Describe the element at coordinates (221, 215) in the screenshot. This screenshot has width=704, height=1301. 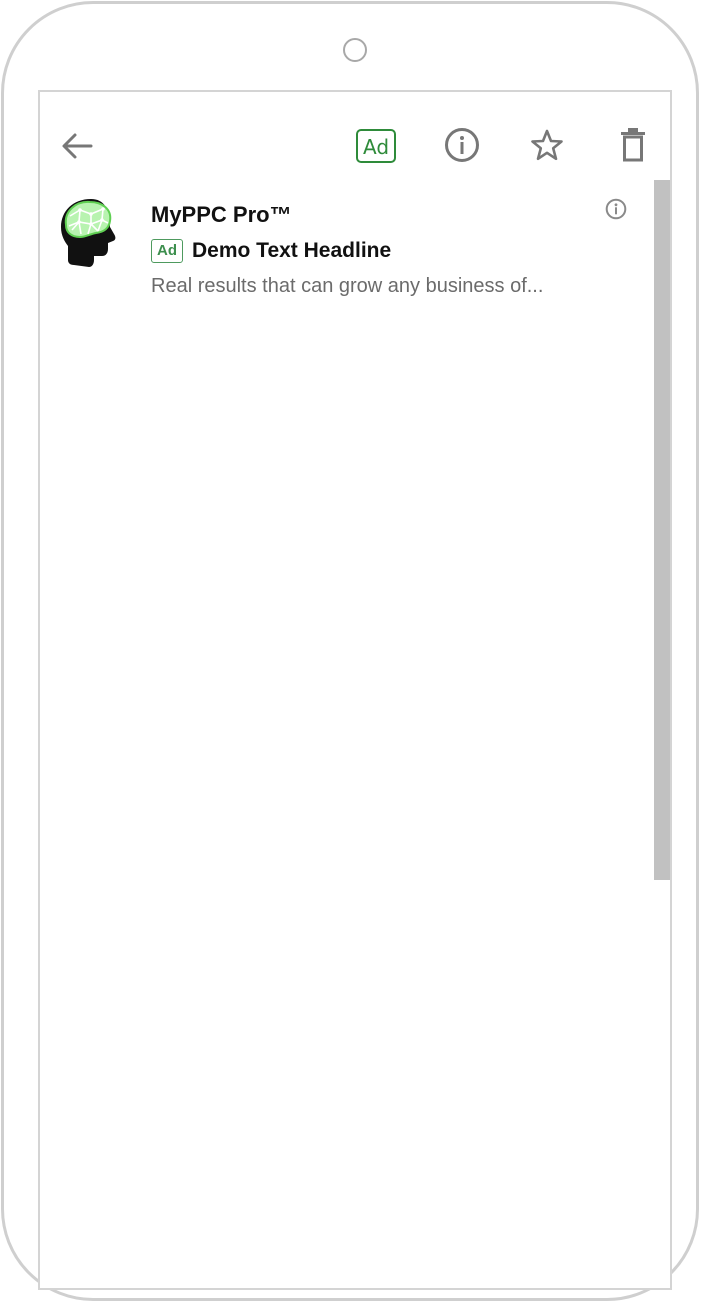
I see `advertiser-name: MyPPC Pro™` at that location.